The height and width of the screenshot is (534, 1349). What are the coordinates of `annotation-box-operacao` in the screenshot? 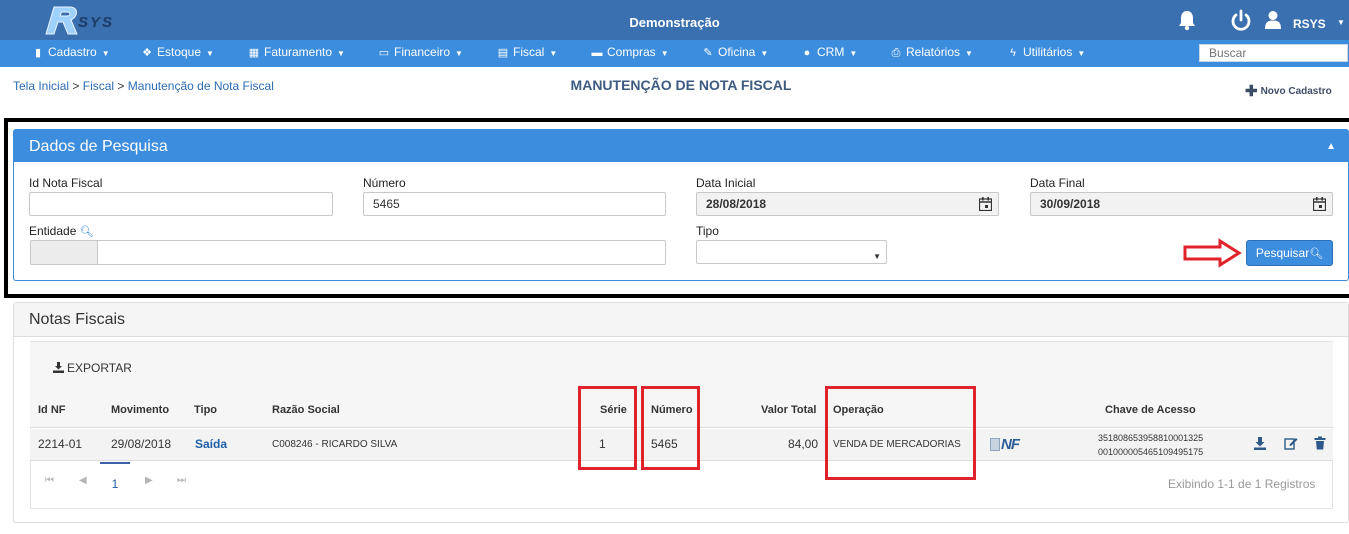 It's located at (900, 433).